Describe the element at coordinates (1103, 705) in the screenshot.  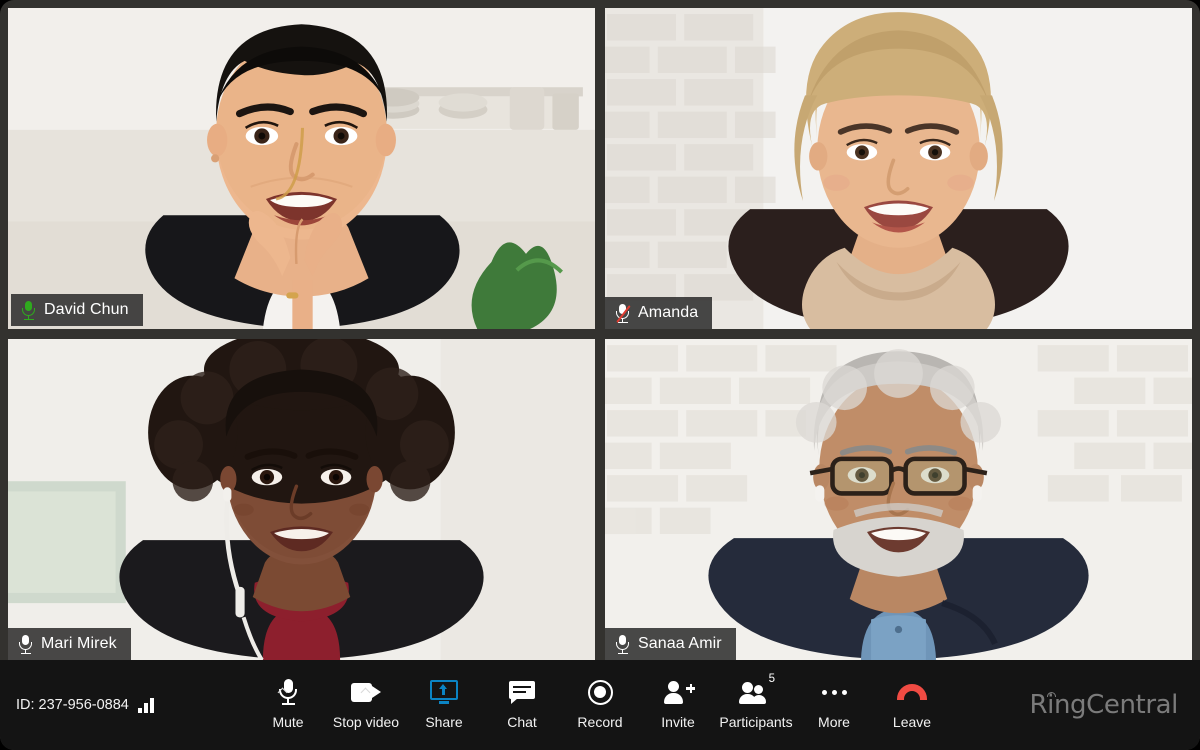
I see `ringcentral-logo: RingCentral` at that location.